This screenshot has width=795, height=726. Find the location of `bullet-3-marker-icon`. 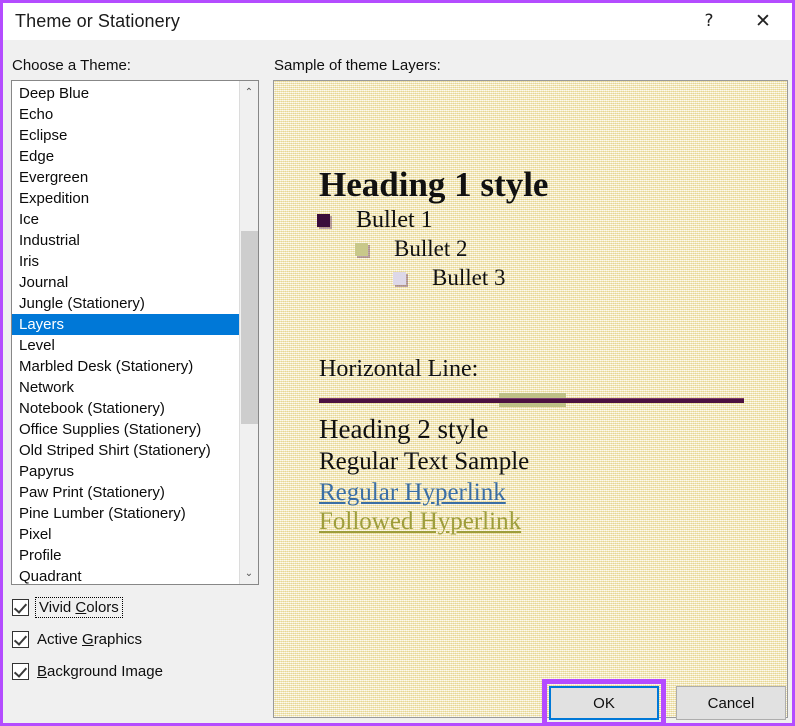

bullet-3-marker-icon is located at coordinates (399, 278).